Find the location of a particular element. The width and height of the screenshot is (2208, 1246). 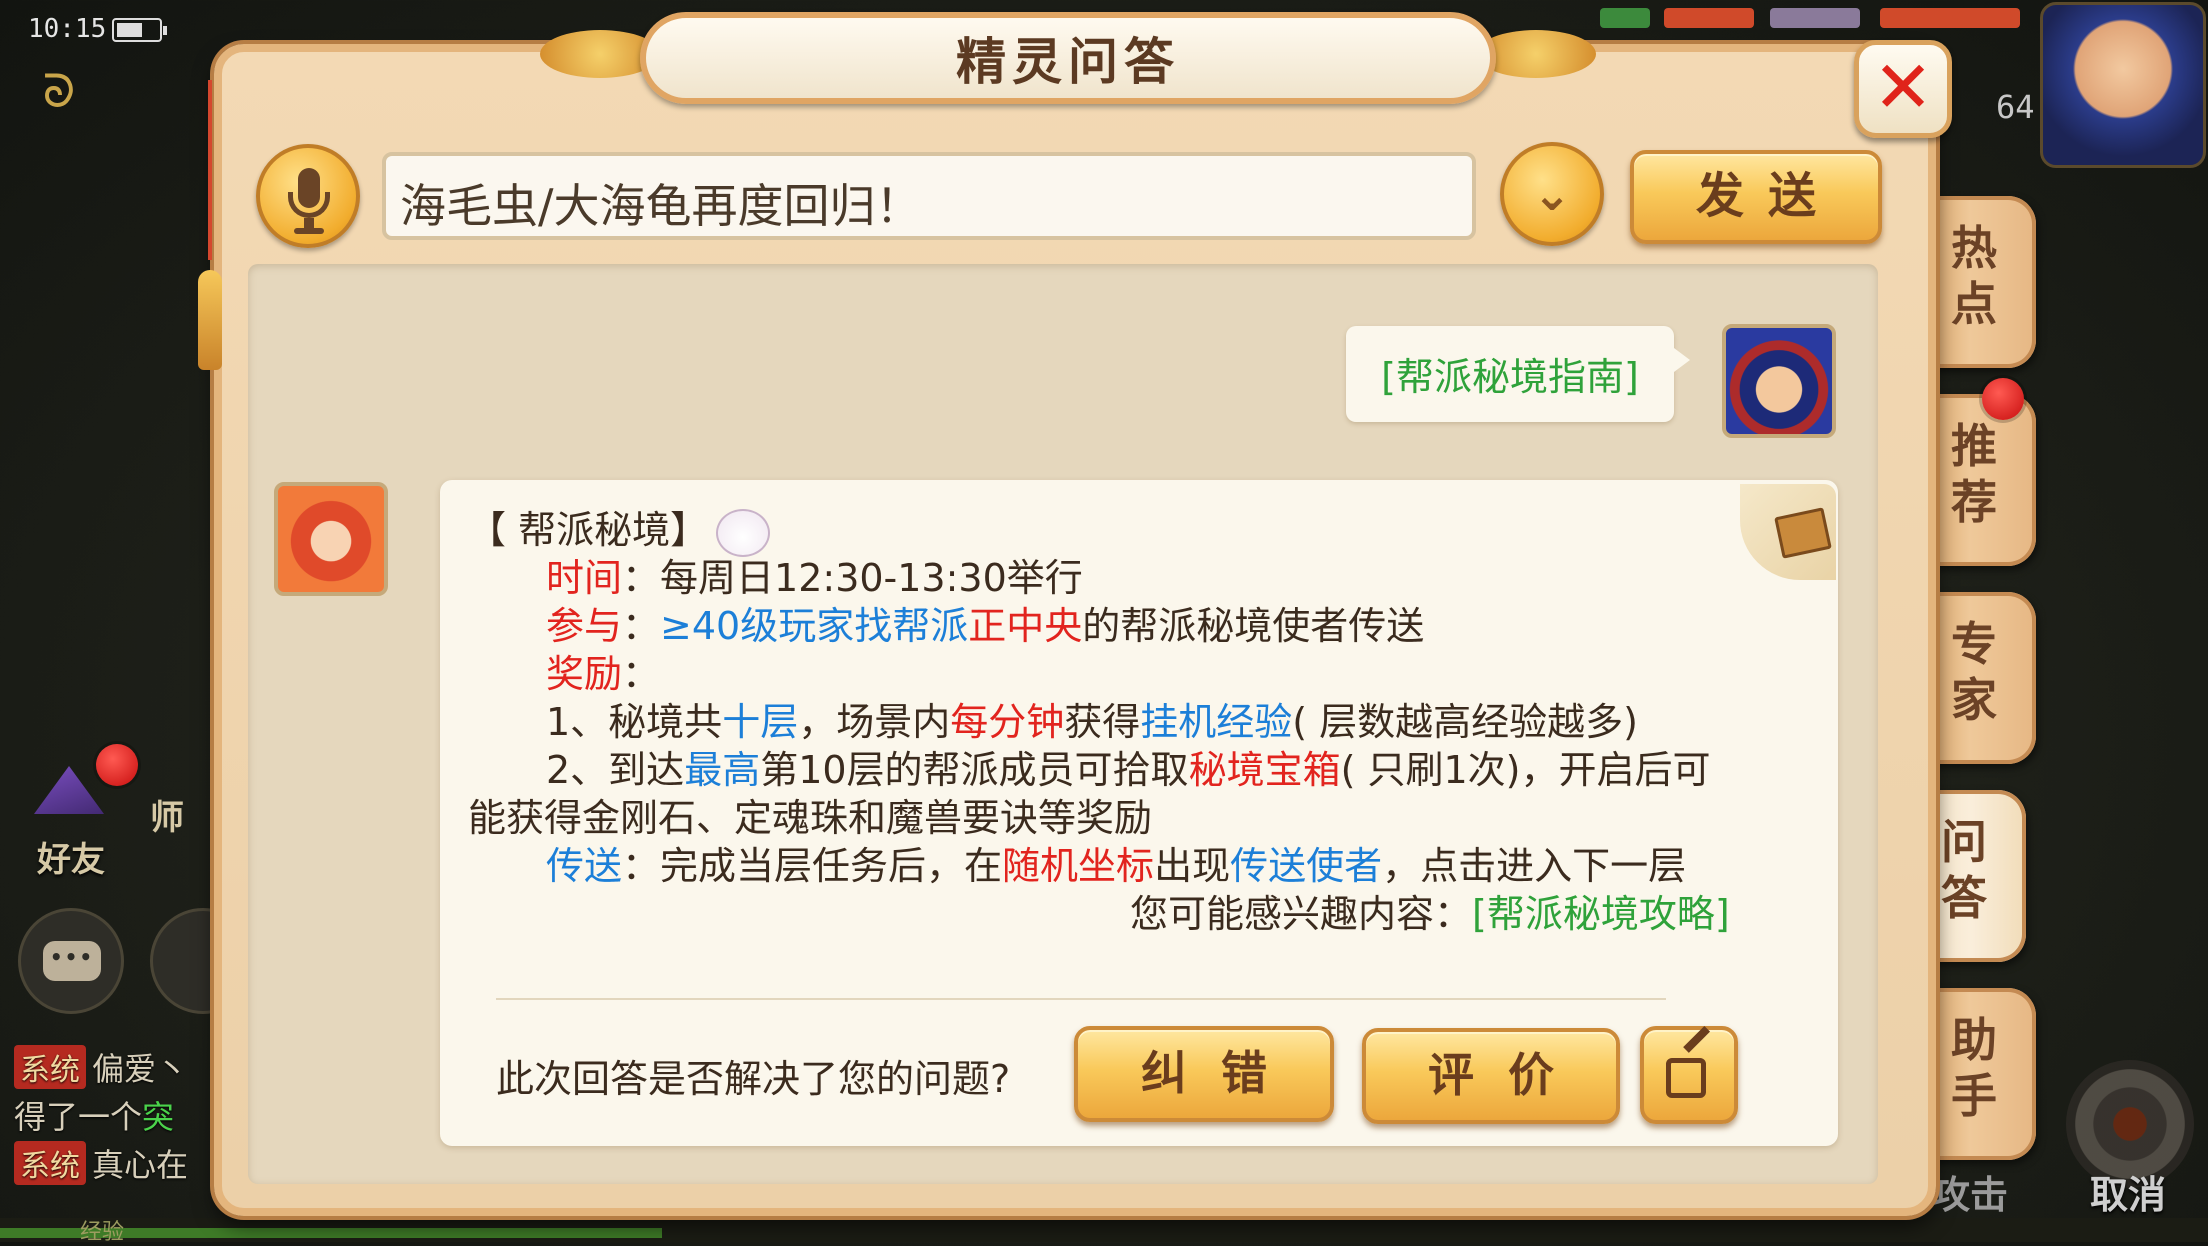

chat-text: 真心在 is located at coordinates (140, 1165).